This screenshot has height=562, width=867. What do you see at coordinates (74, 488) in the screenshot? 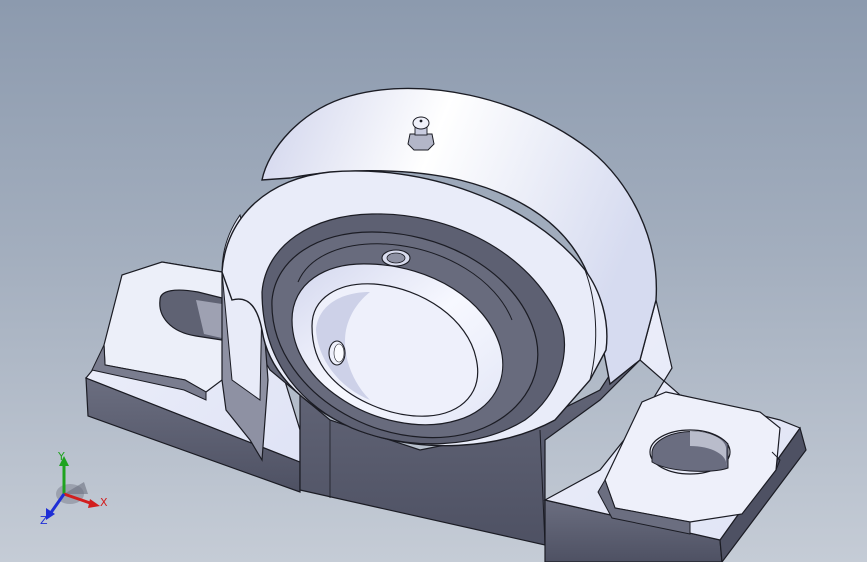
I see `axis-triad: Y X Z` at bounding box center [74, 488].